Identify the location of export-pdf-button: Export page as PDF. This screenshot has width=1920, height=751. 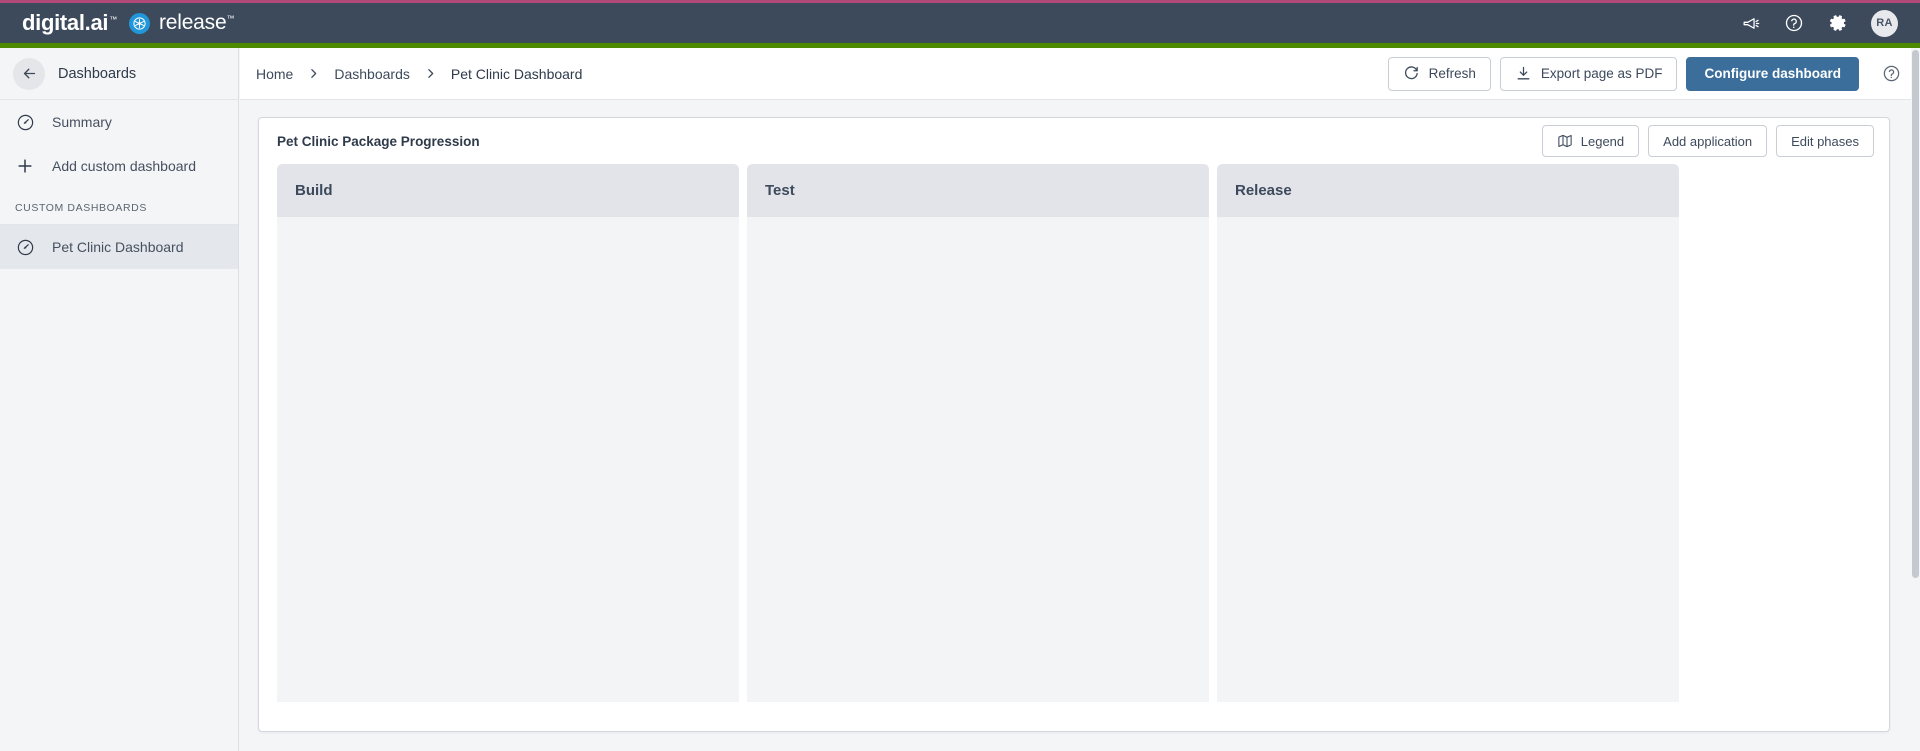
(1588, 73).